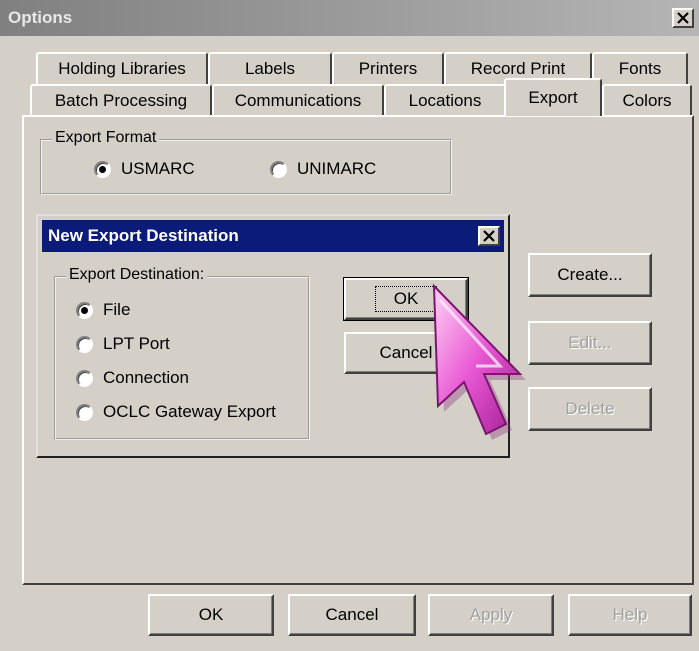 This screenshot has height=651, width=699. I want to click on tab-fonts: Fonts, so click(640, 68).